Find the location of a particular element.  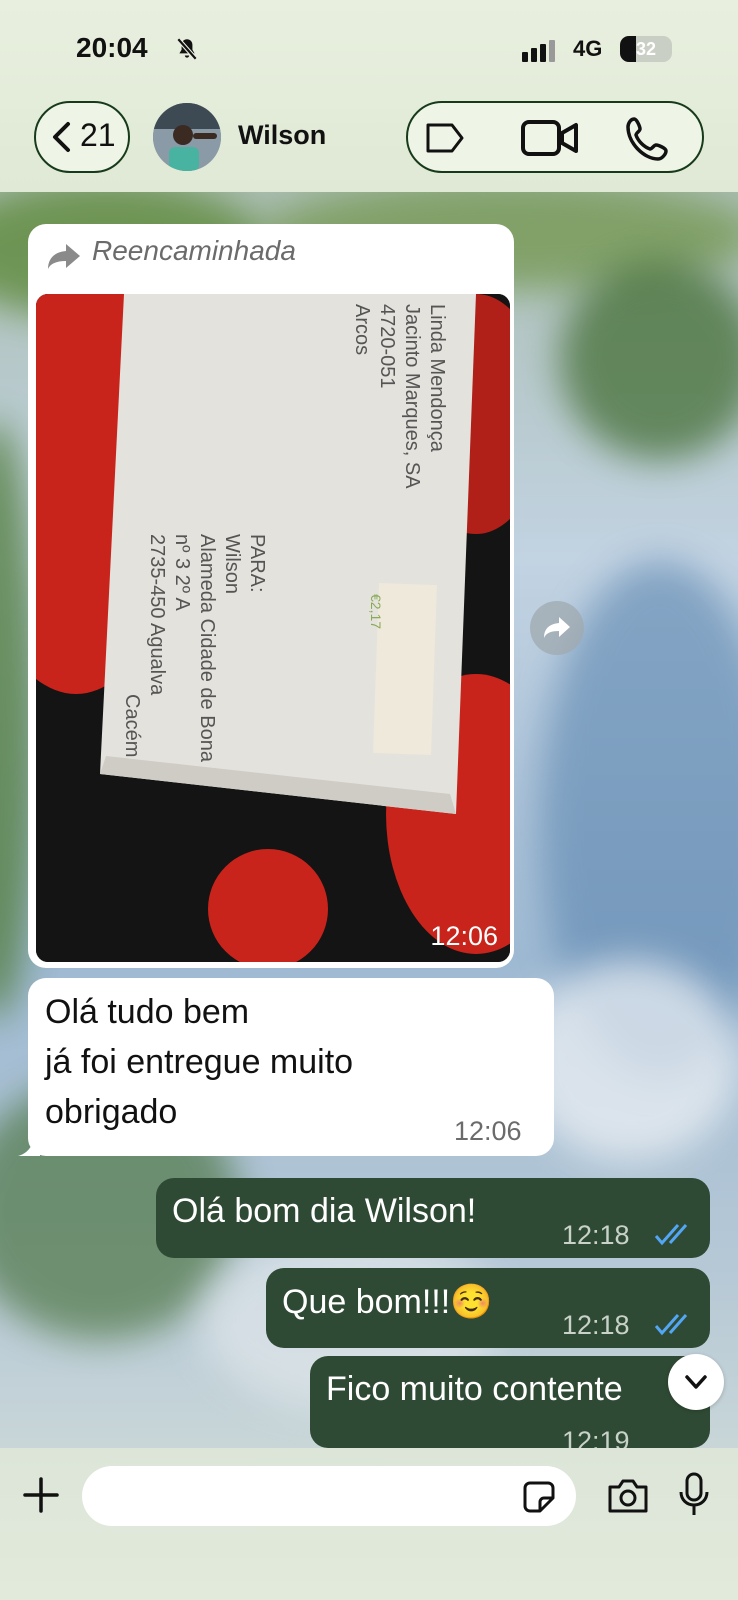

outgoing-message-text: Olá bom dia Wilson! is located at coordinates (324, 1211).